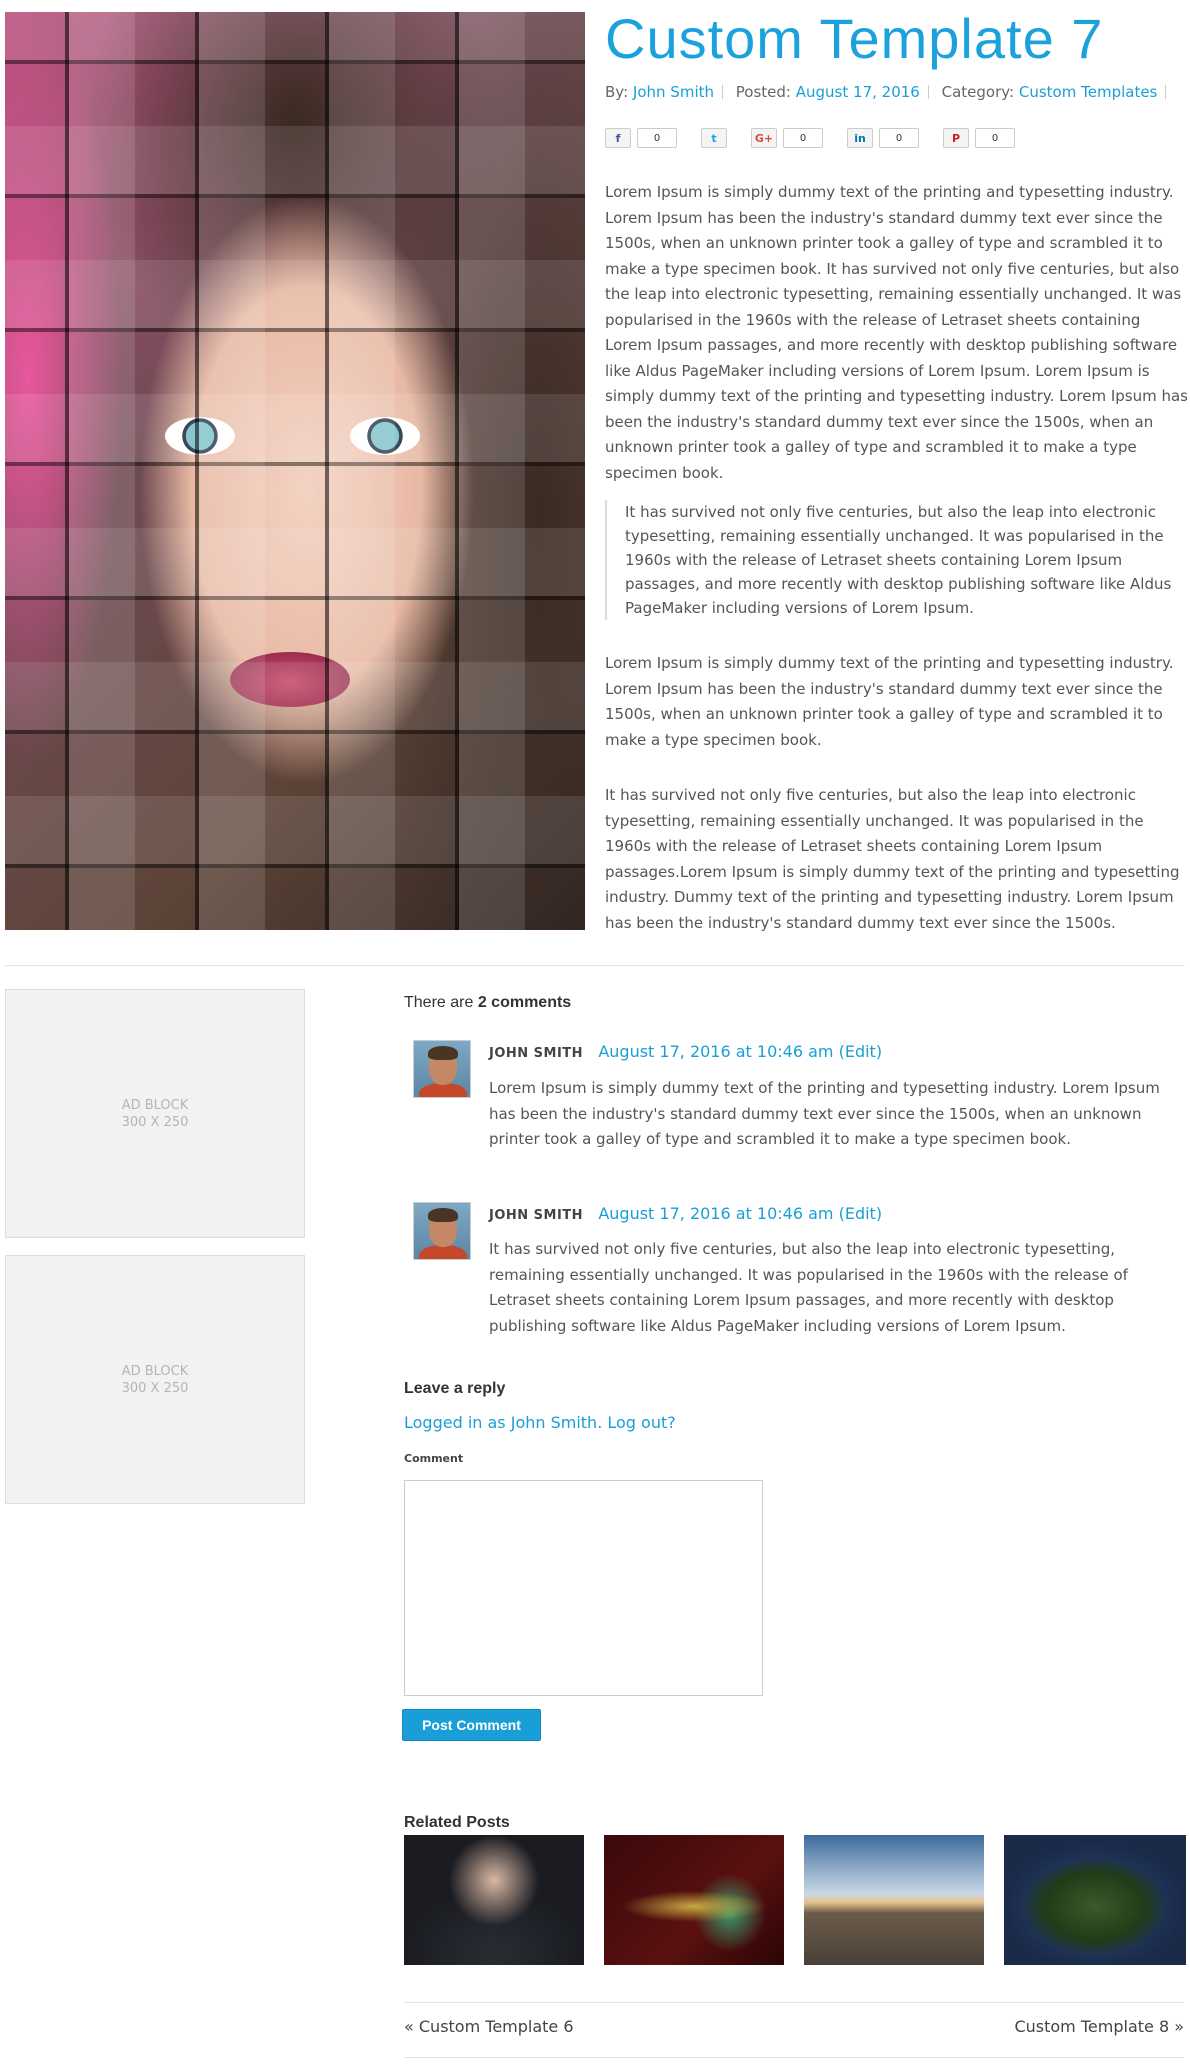  Describe the element at coordinates (489, 2026) in the screenshot. I see `prev-post-link: « Custom Template 6` at that location.